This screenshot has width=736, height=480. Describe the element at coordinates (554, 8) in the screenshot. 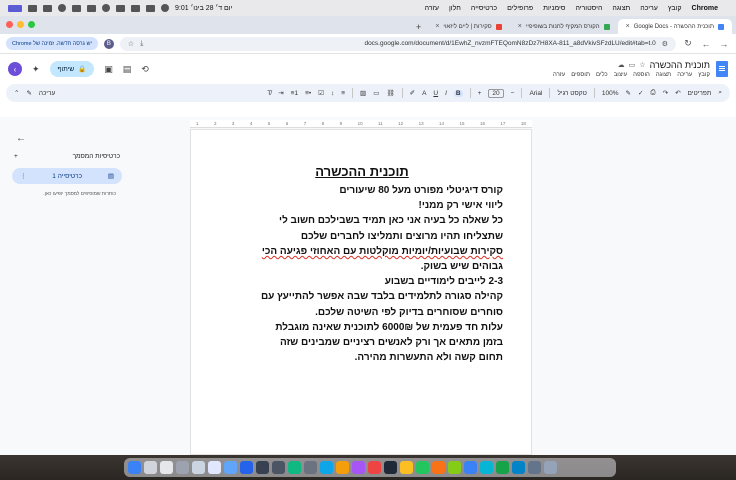

I see `menu-bookmarks: סימניות` at that location.